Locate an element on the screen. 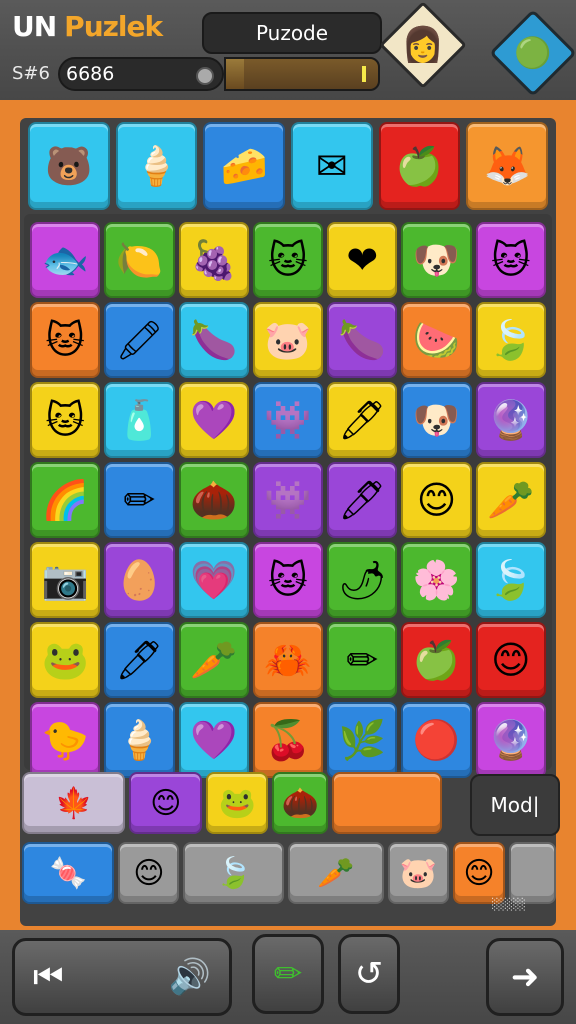 The width and height of the screenshot is (576, 1024). grid-tile: 🍦 is located at coordinates (139, 740).